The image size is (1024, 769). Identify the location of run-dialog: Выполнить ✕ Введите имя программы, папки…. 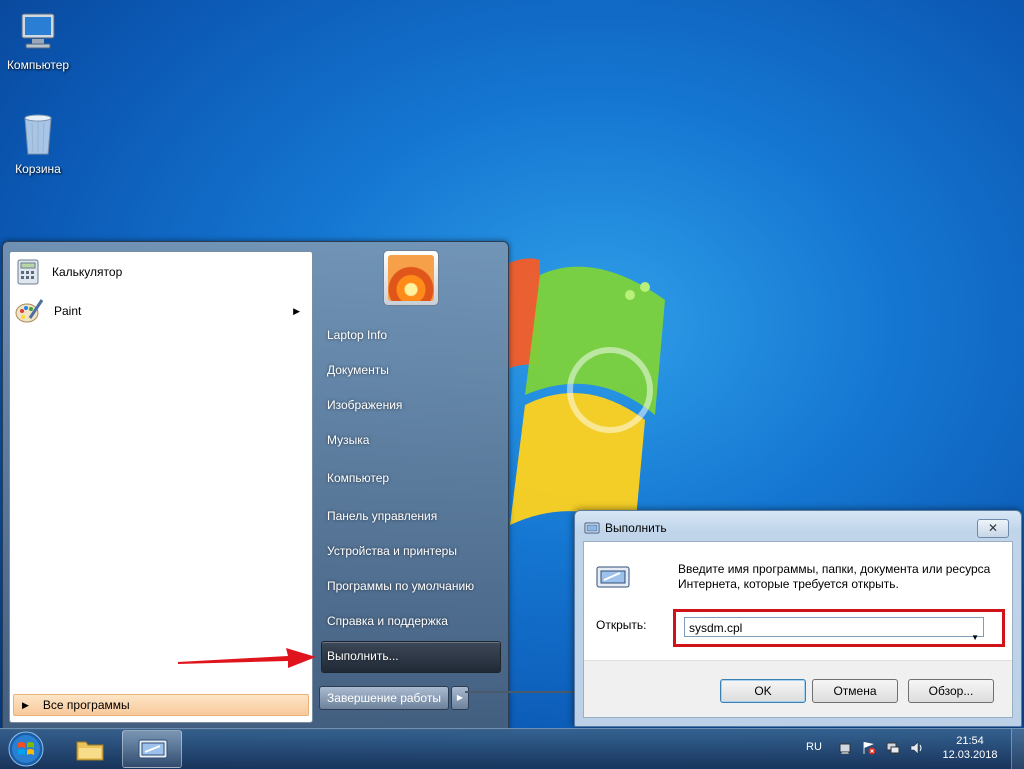
(798, 618).